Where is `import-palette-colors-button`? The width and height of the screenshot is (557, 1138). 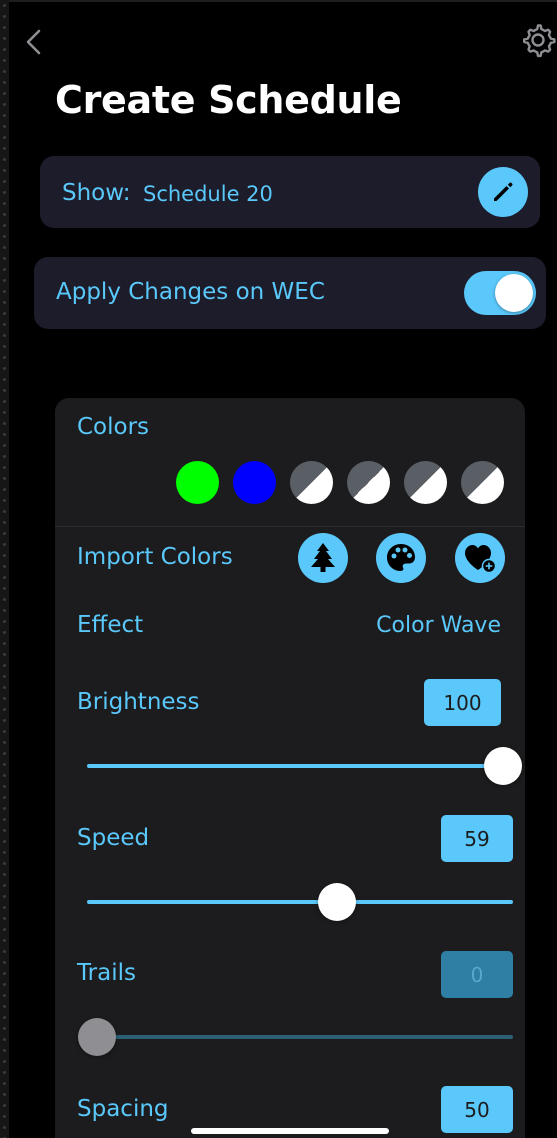 import-palette-colors-button is located at coordinates (401, 558).